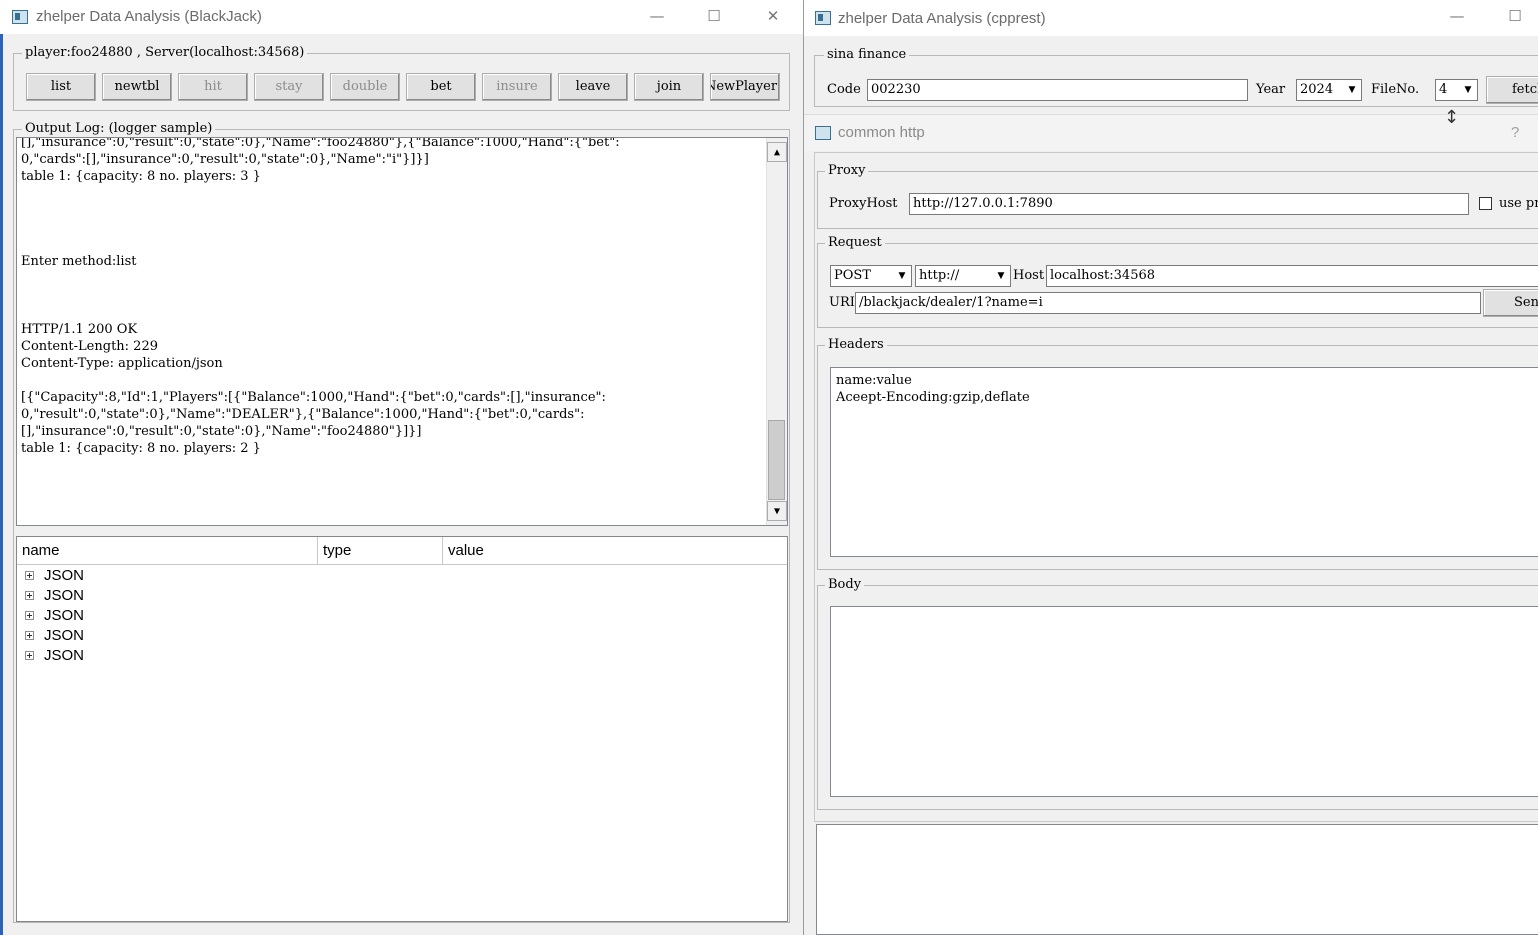 The width and height of the screenshot is (1538, 935). I want to click on log-line: Content-Length: 229, so click(89, 346).